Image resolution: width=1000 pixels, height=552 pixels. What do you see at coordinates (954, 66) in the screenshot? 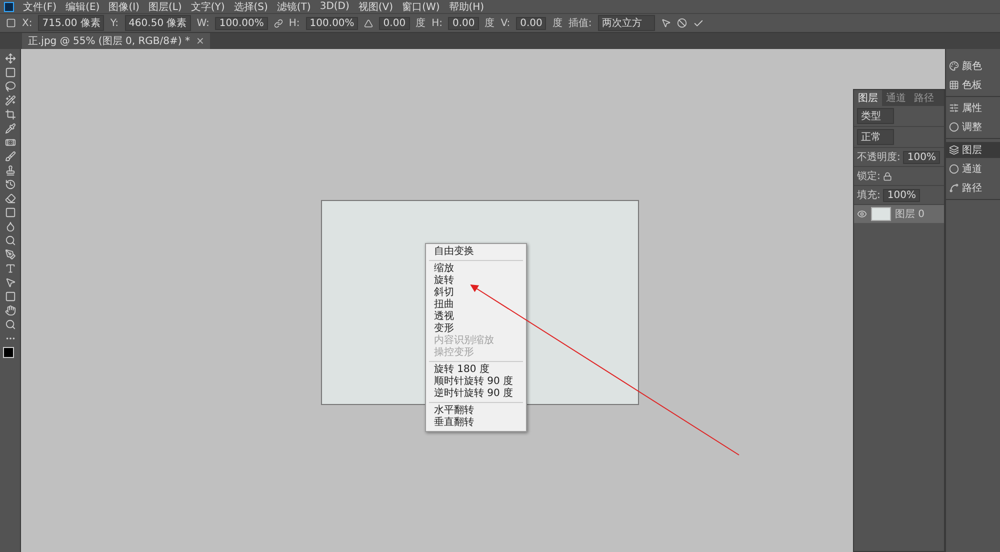
I see `palette-icon` at bounding box center [954, 66].